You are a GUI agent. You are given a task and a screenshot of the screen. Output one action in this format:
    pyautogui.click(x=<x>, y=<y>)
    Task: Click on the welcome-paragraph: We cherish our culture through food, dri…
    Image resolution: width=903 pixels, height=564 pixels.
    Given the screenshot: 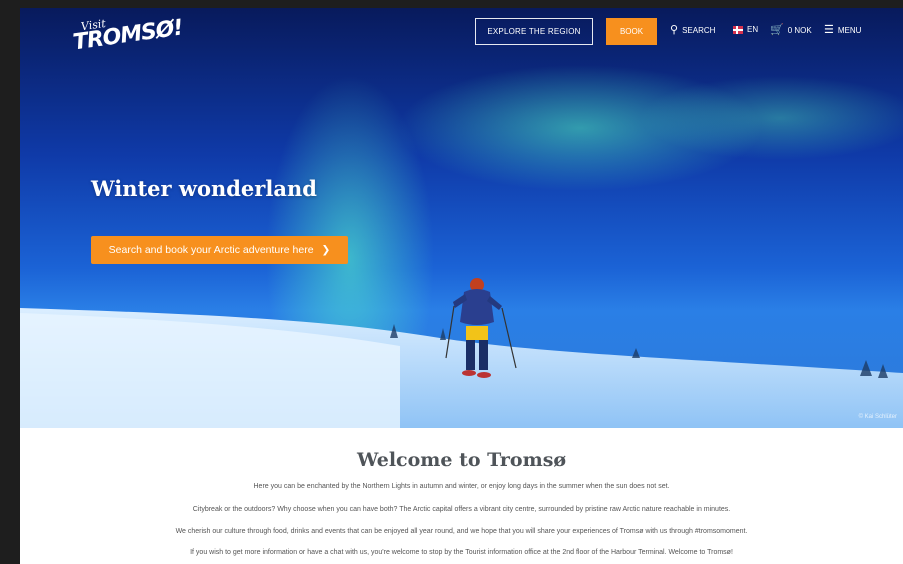 What is the action you would take?
    pyautogui.click(x=461, y=531)
    